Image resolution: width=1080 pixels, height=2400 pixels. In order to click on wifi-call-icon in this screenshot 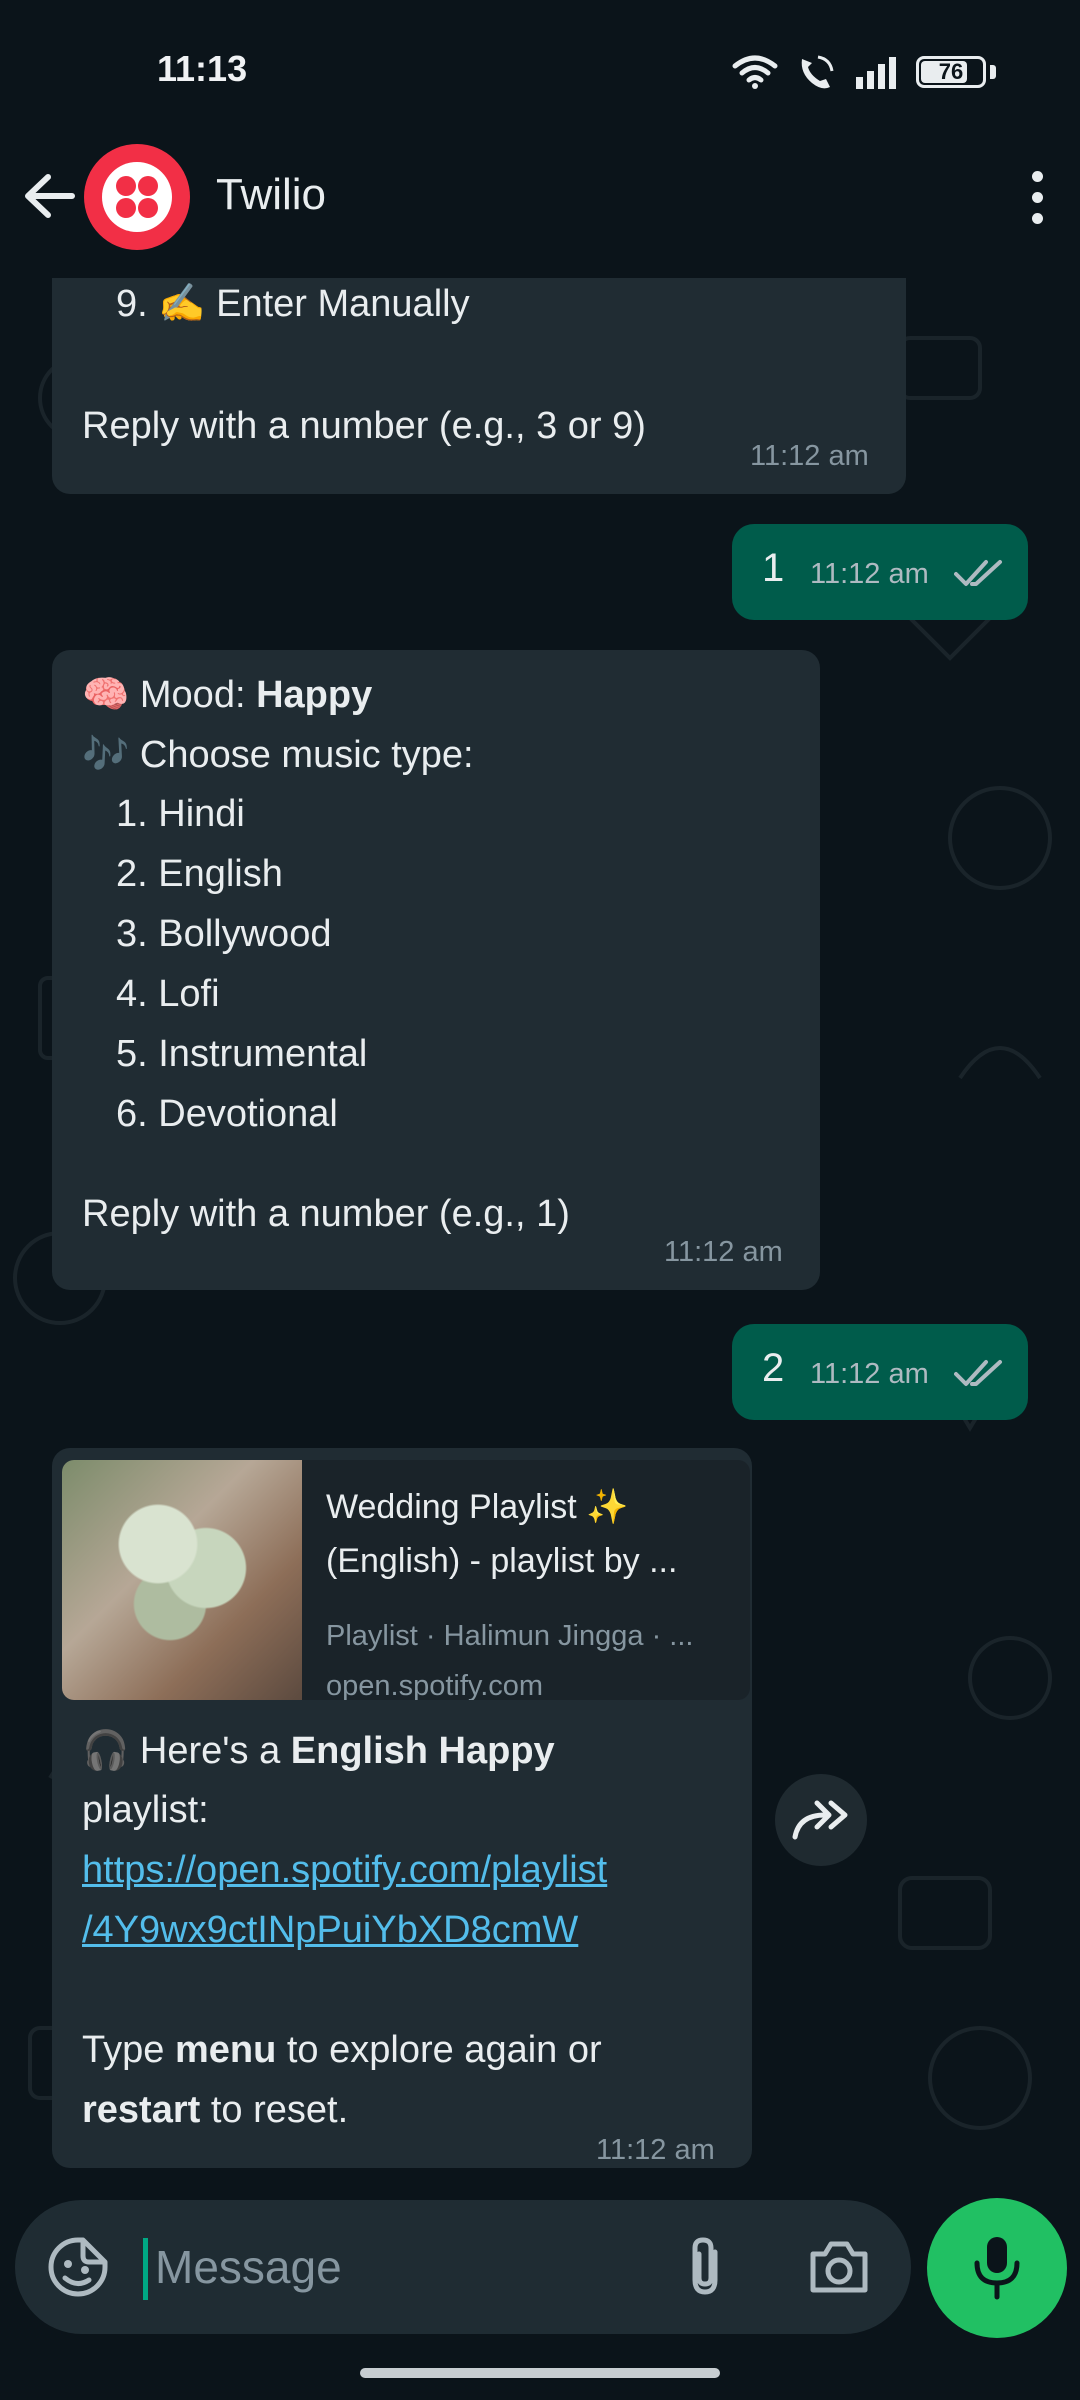, I will do `click(817, 72)`.